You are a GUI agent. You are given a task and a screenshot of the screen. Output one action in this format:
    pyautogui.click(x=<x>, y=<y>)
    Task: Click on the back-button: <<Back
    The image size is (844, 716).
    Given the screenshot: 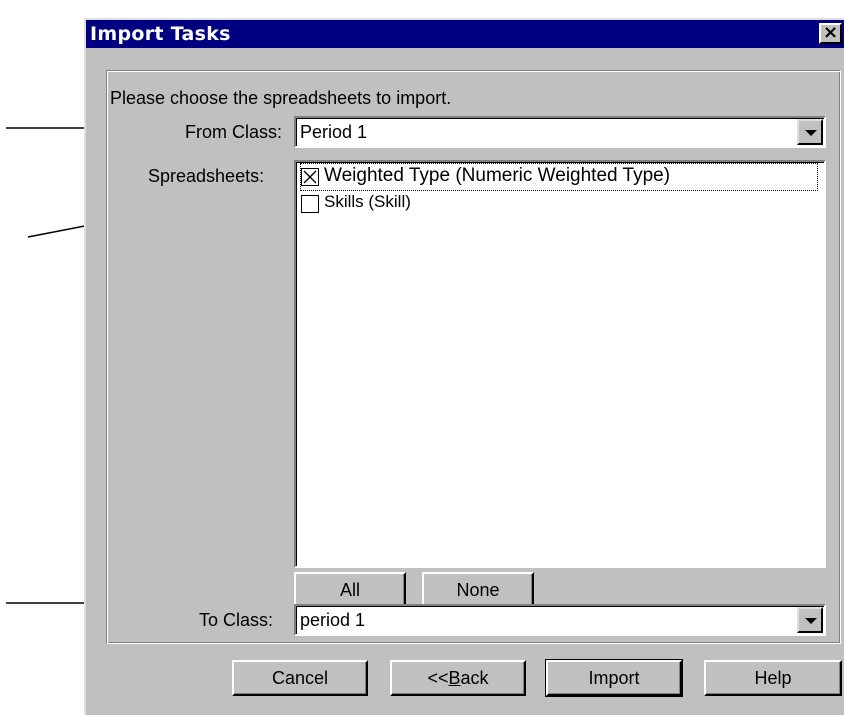 What is the action you would take?
    pyautogui.click(x=458, y=678)
    